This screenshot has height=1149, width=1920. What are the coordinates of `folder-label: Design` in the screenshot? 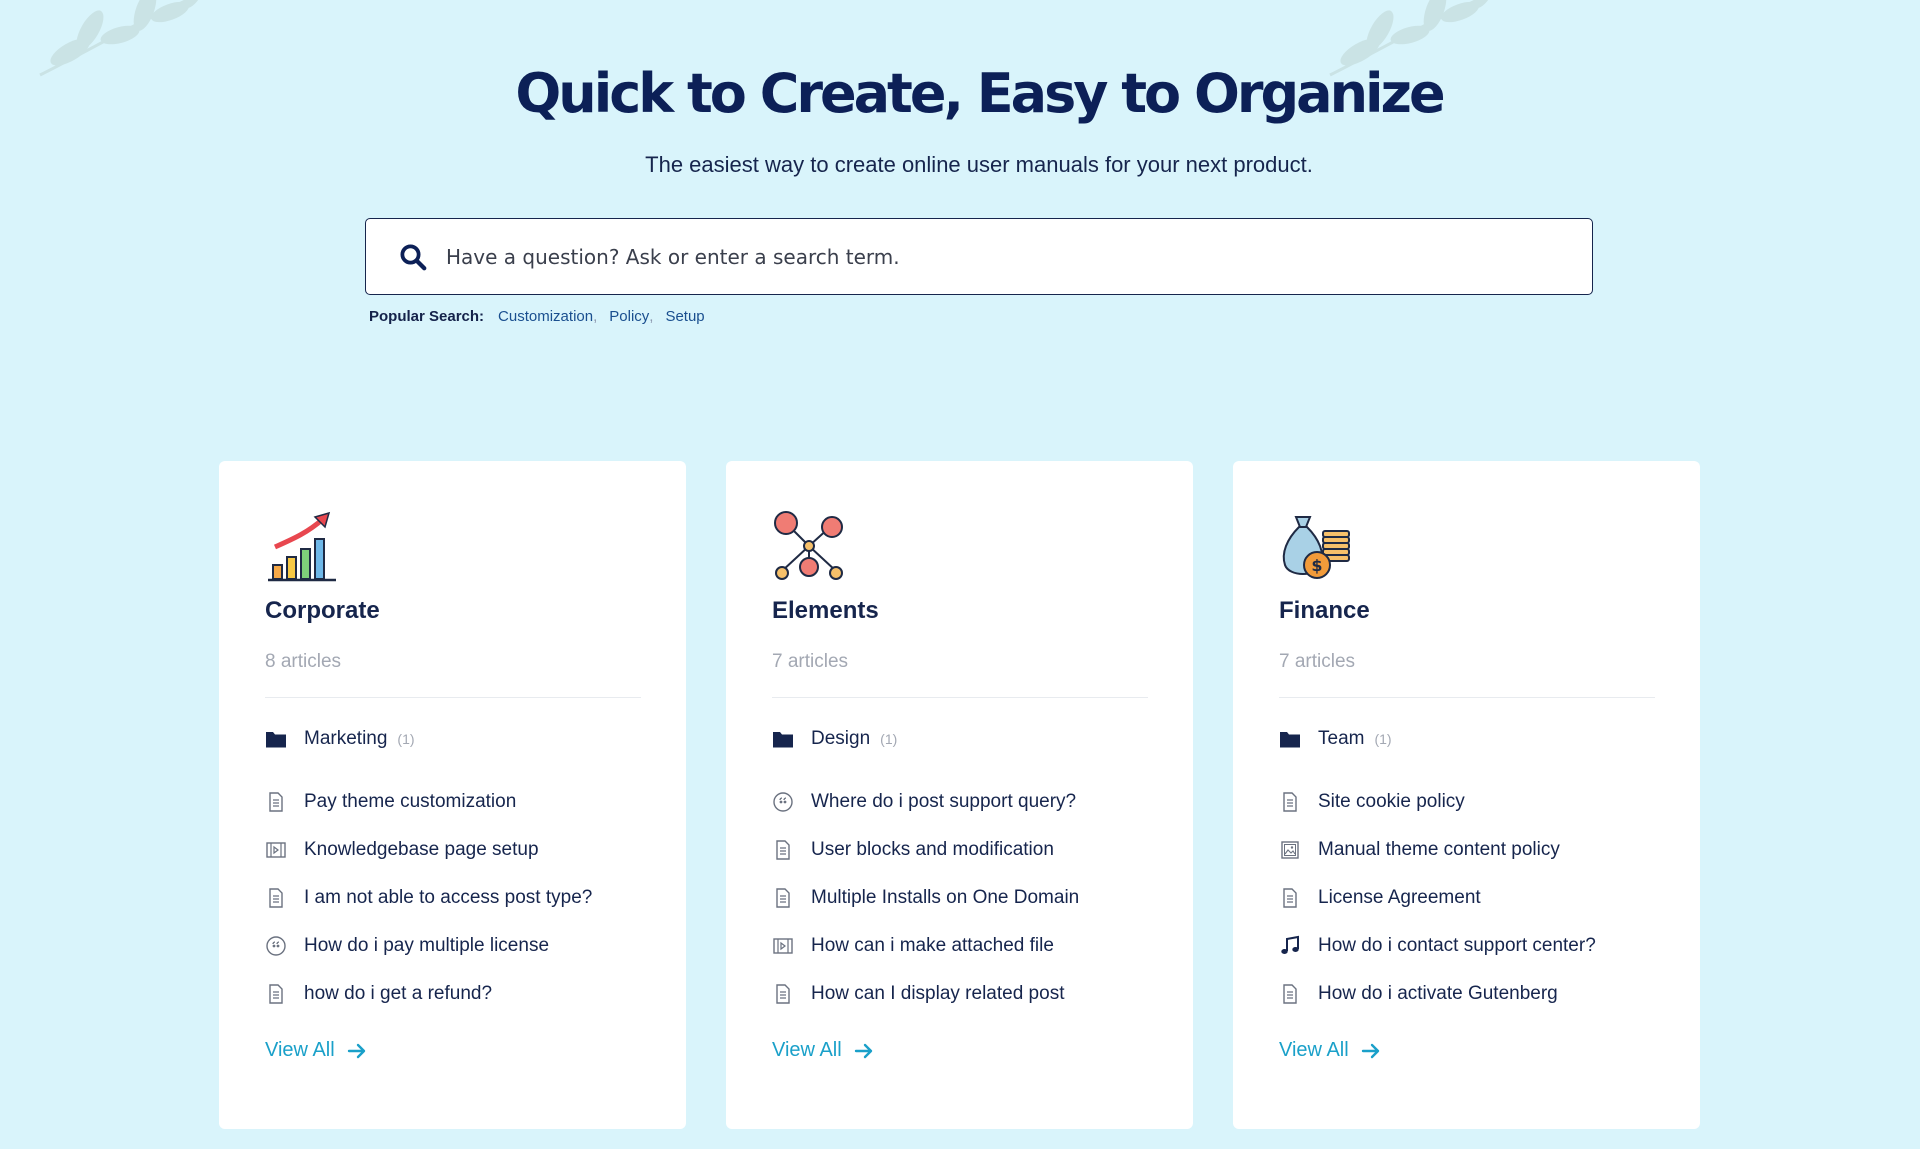 It's located at (841, 738).